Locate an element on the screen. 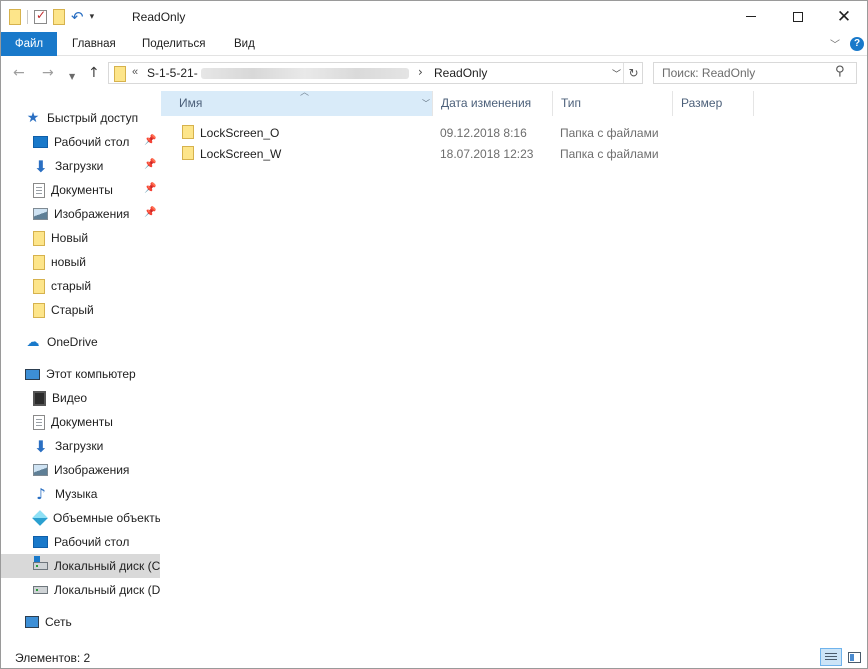  search-icon: ⚲ is located at coordinates (840, 71).